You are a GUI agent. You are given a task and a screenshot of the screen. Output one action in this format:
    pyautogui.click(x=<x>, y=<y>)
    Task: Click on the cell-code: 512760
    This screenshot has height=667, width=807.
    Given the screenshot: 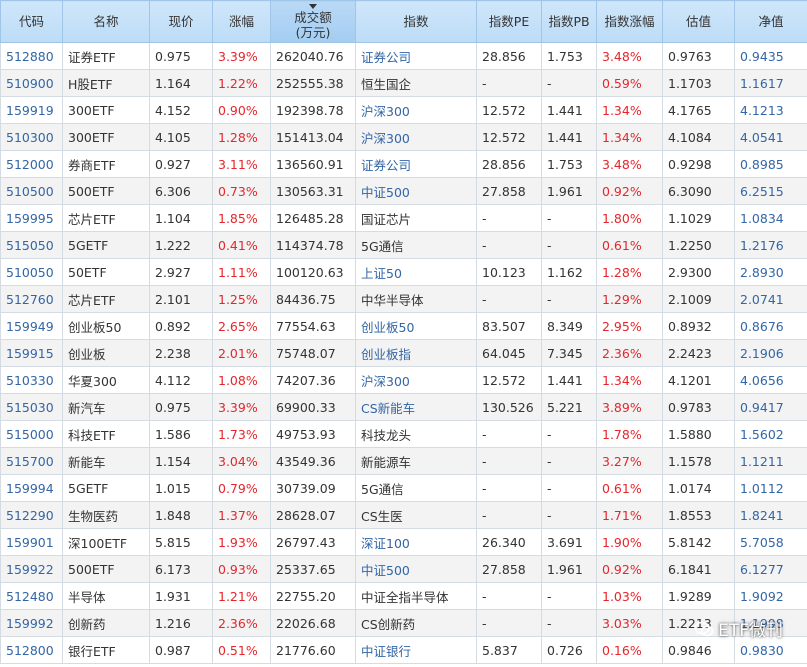 What is the action you would take?
    pyautogui.click(x=31, y=299)
    